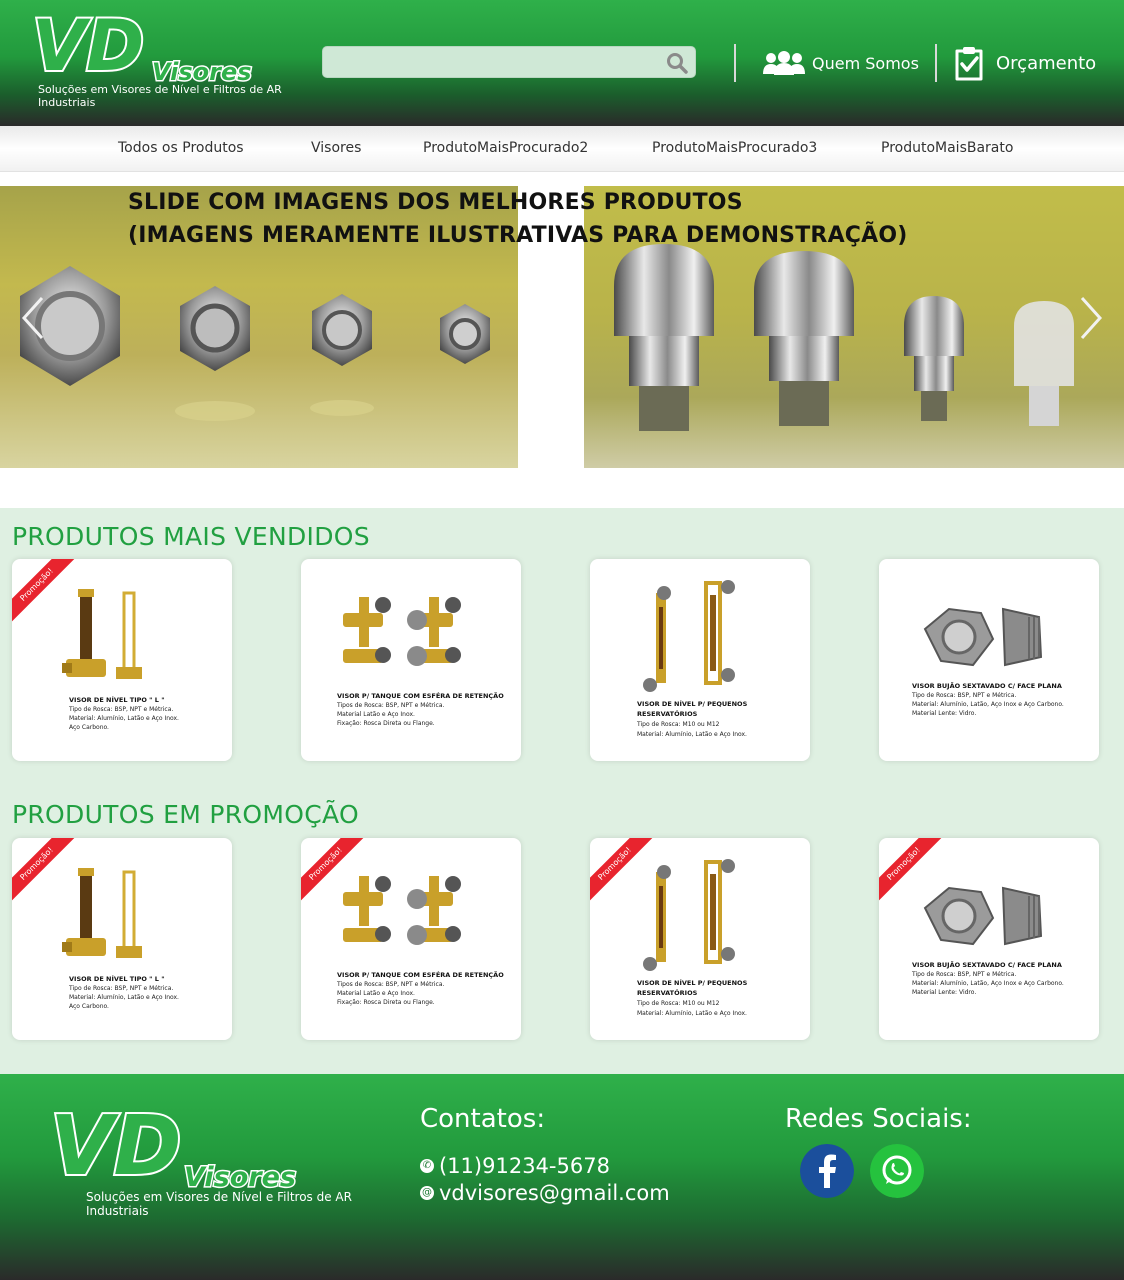  I want to click on at-icon: @, so click(427, 1193).